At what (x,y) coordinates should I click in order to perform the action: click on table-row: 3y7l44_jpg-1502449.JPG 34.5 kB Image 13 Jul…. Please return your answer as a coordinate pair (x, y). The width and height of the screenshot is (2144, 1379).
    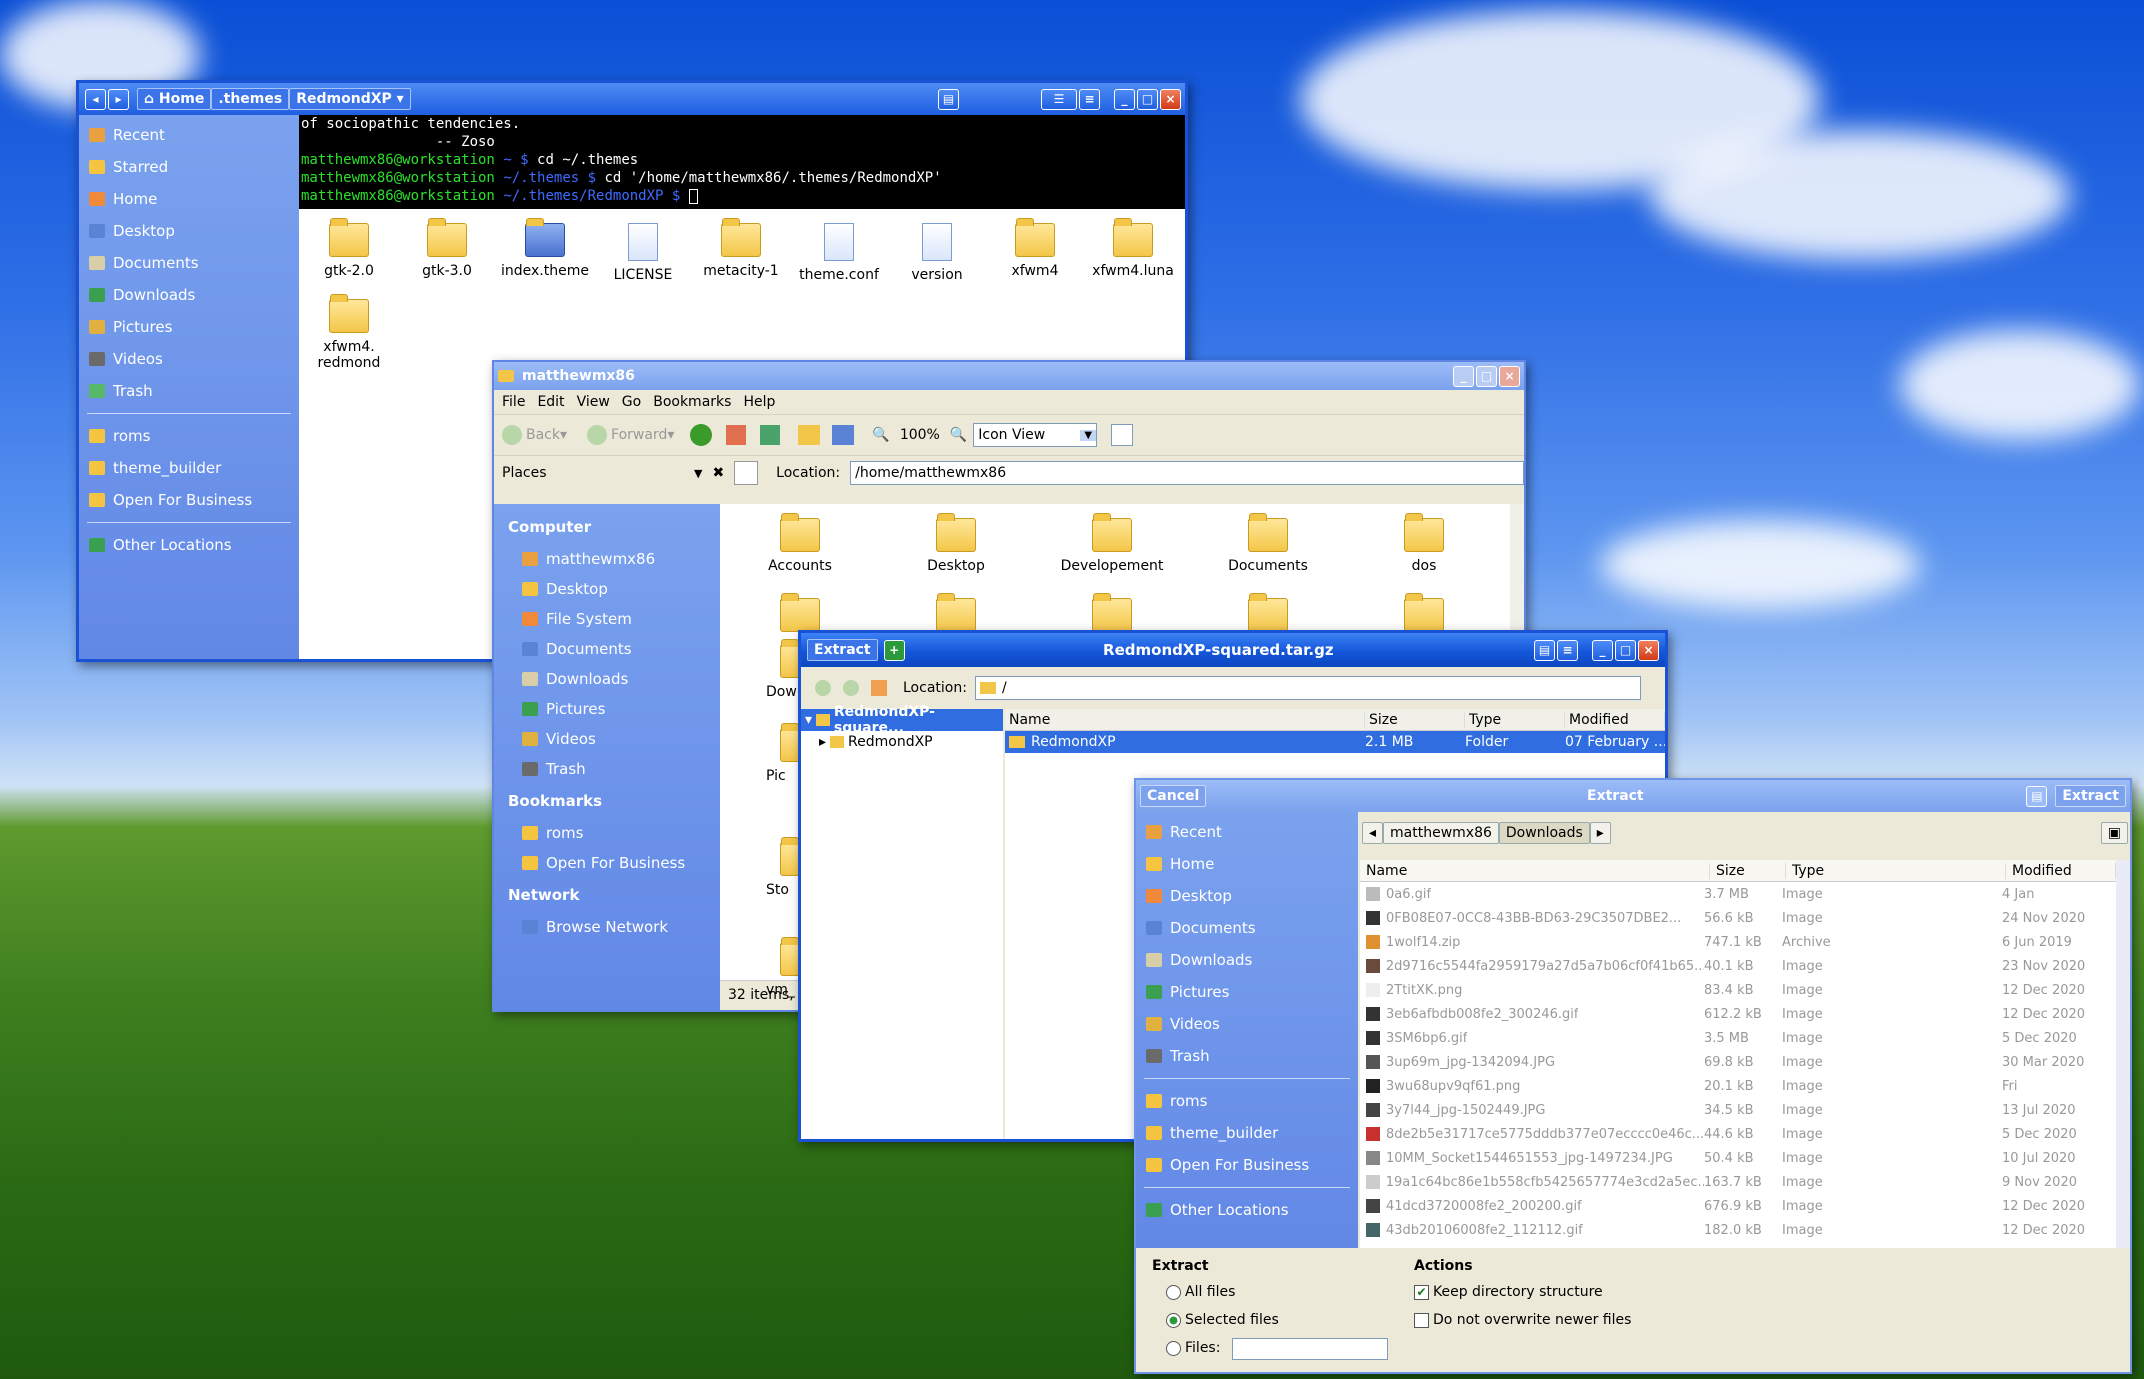
    Looking at the image, I should click on (1738, 1110).